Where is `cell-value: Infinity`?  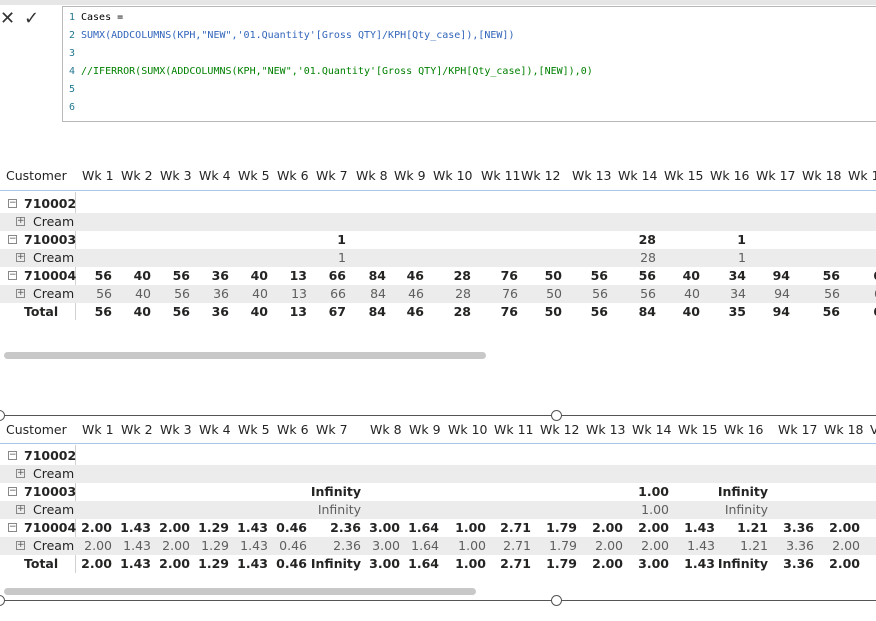 cell-value: Infinity is located at coordinates (339, 509).